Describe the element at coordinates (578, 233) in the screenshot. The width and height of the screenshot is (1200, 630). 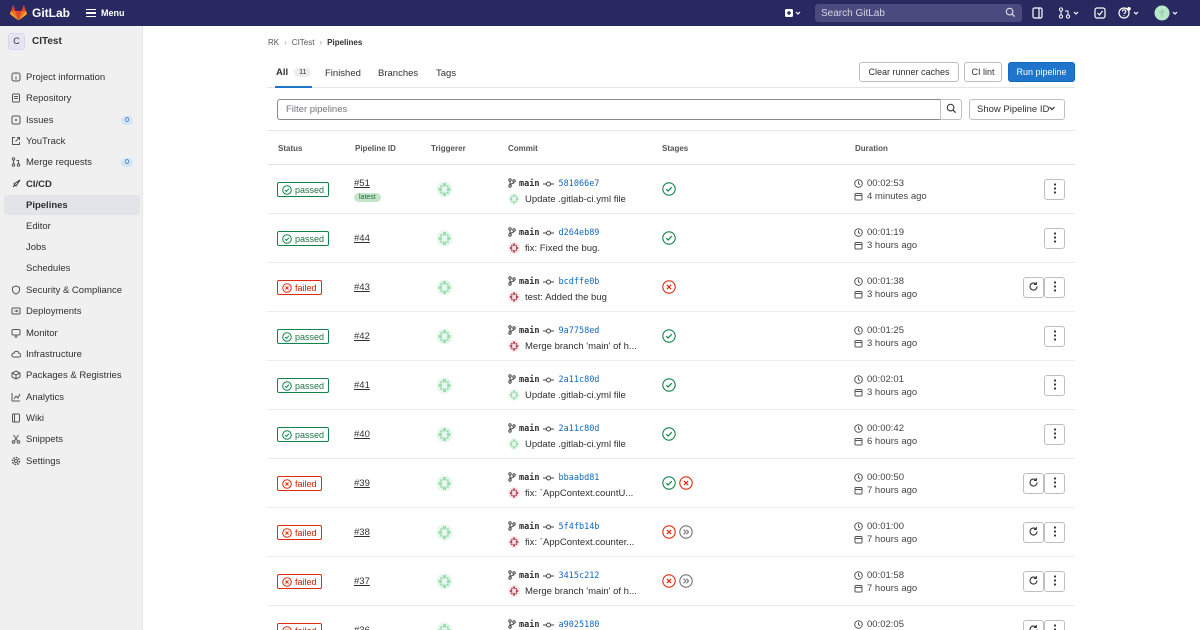
I see `commit-sha-link: d264eb89` at that location.